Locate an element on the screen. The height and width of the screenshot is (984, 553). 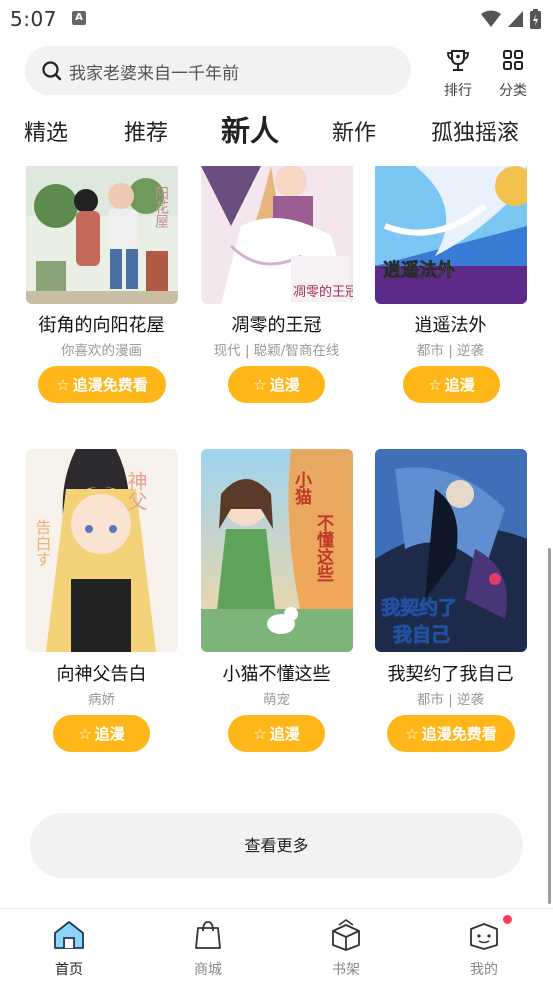
status-bar: 5:07 A is located at coordinates (276, 19).